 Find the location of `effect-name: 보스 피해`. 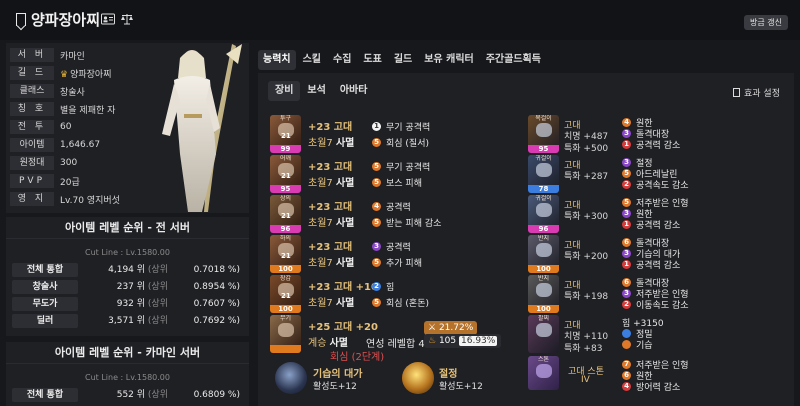

effect-name: 보스 피해 is located at coordinates (404, 183).